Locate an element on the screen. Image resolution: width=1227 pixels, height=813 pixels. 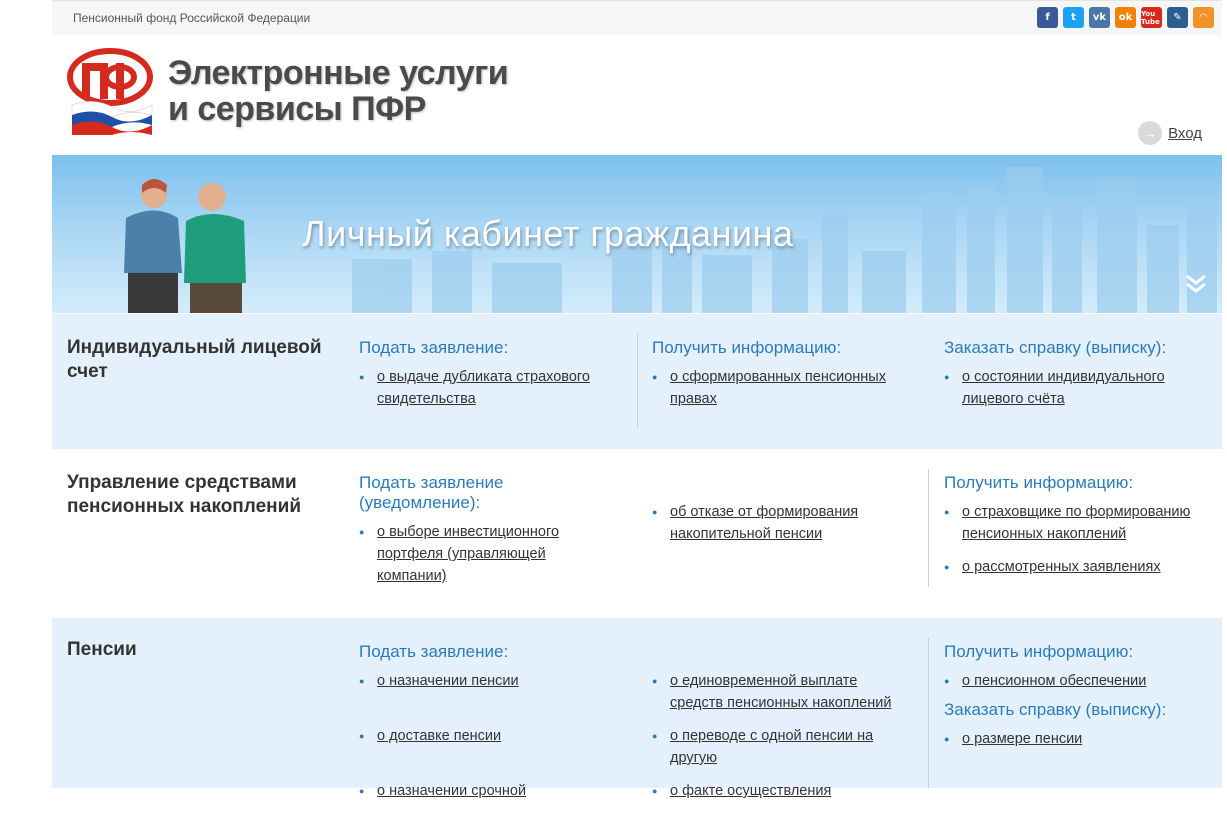
social-links: f t vk ok You Tube ✎ ◠ is located at coordinates (1125, 17).